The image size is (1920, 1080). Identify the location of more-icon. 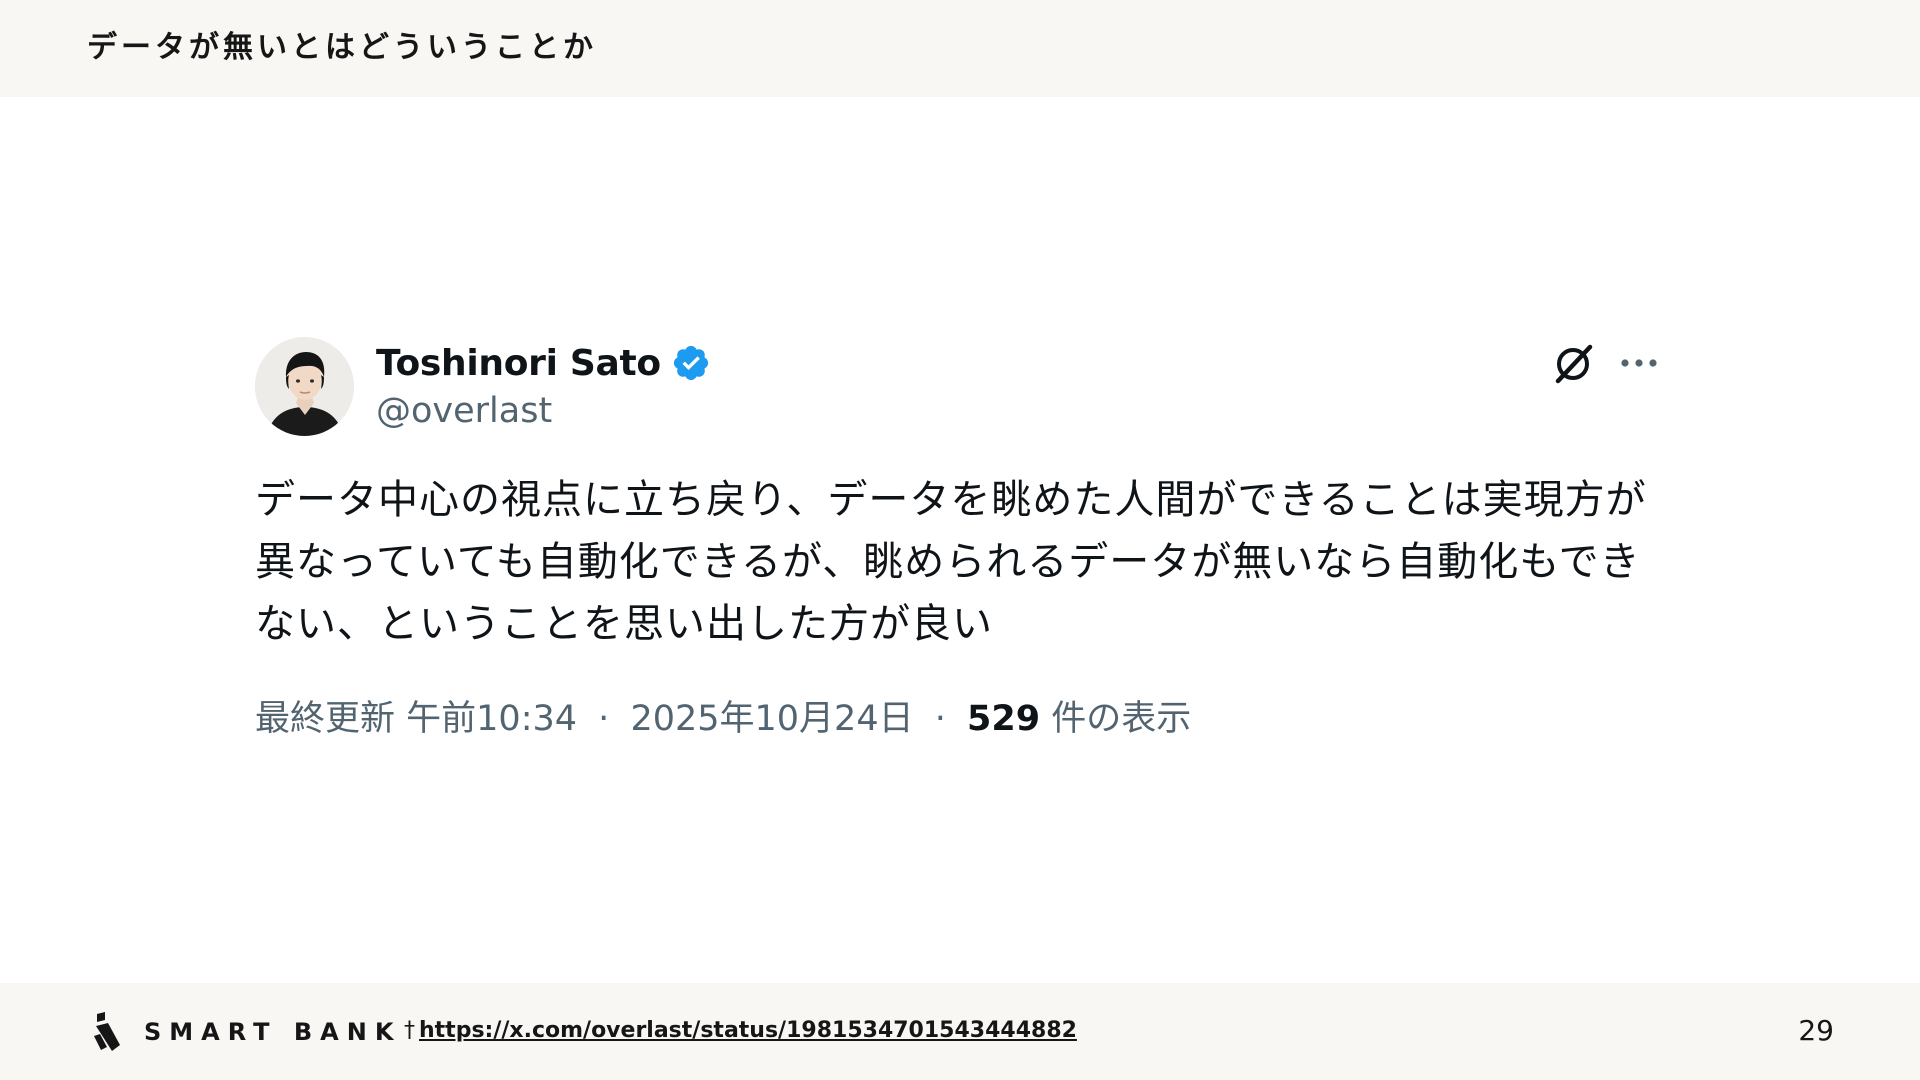
(1639, 363).